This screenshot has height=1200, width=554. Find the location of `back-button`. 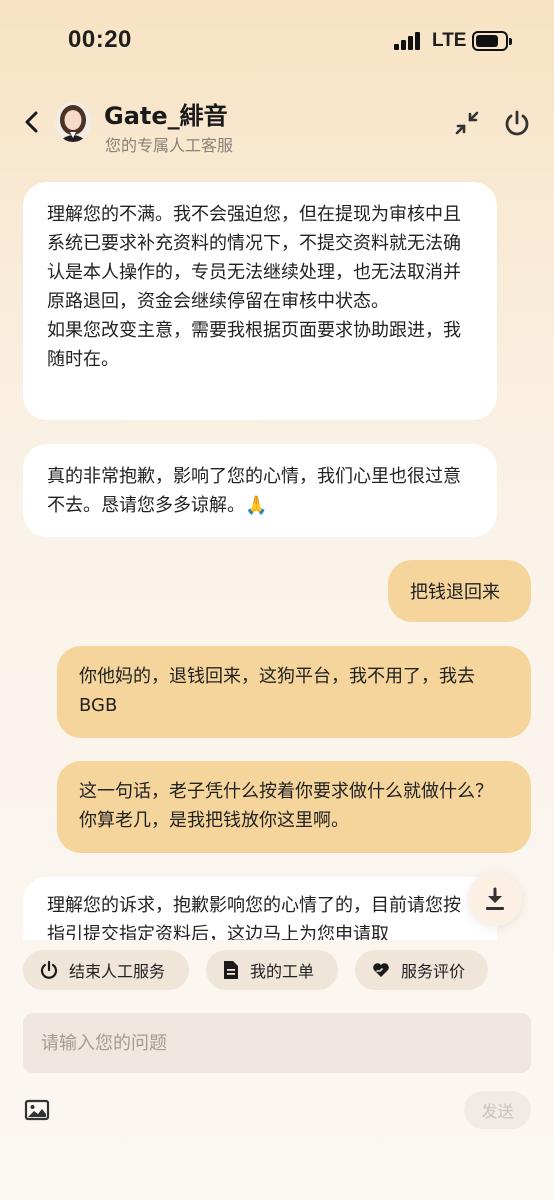

back-button is located at coordinates (32, 122).